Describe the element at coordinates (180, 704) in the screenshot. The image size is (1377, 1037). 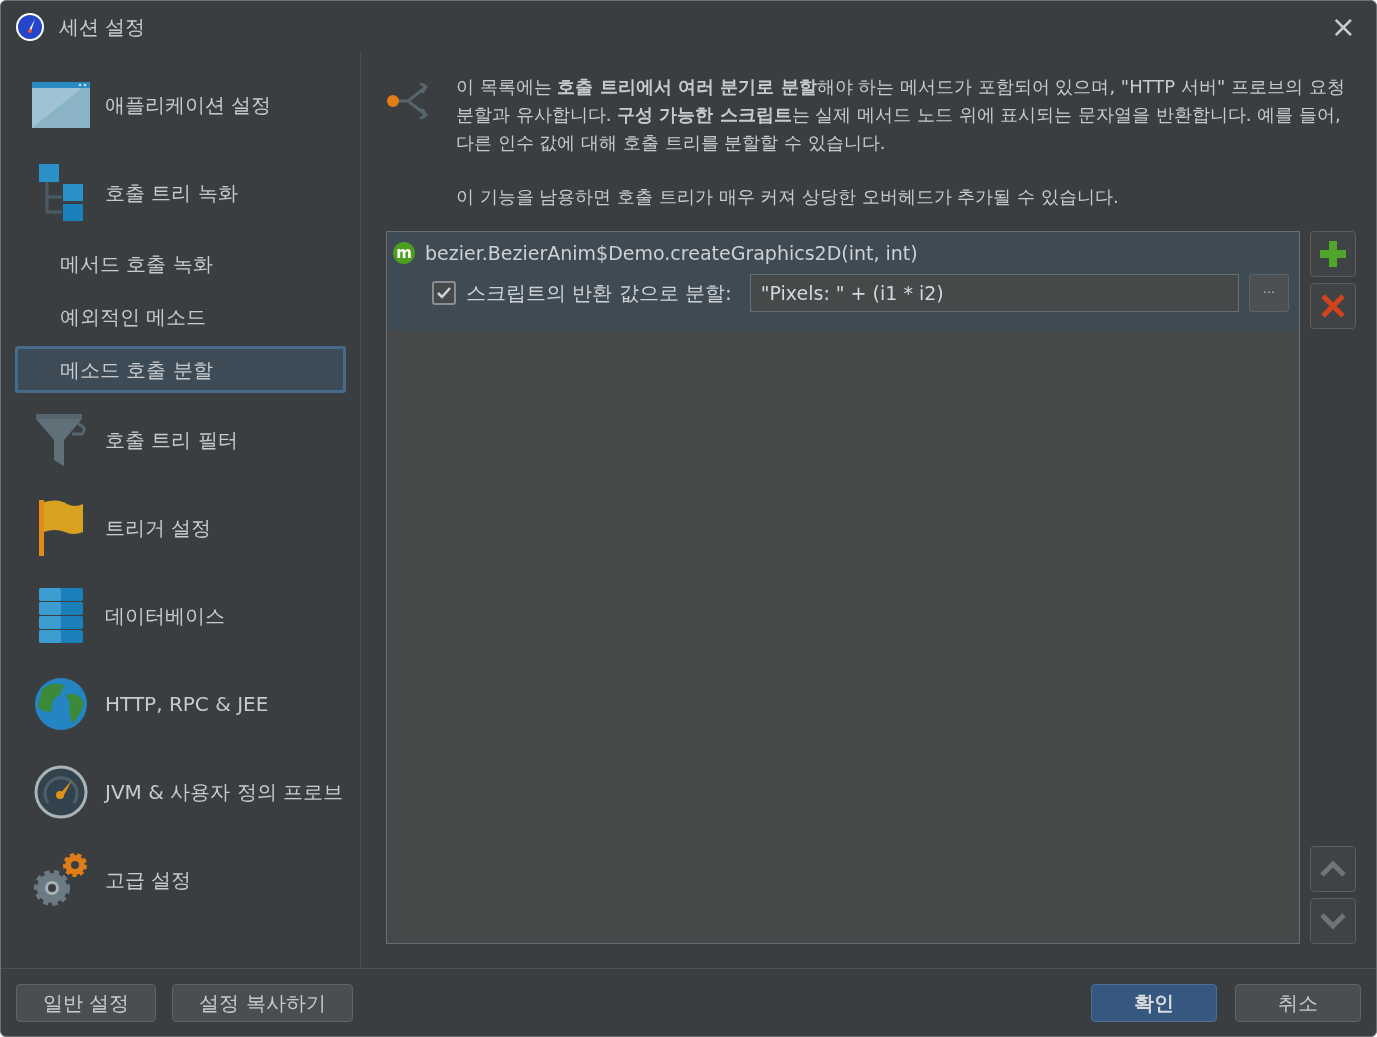
I see `sidebar-item: HTTP, RPC & JEE` at that location.